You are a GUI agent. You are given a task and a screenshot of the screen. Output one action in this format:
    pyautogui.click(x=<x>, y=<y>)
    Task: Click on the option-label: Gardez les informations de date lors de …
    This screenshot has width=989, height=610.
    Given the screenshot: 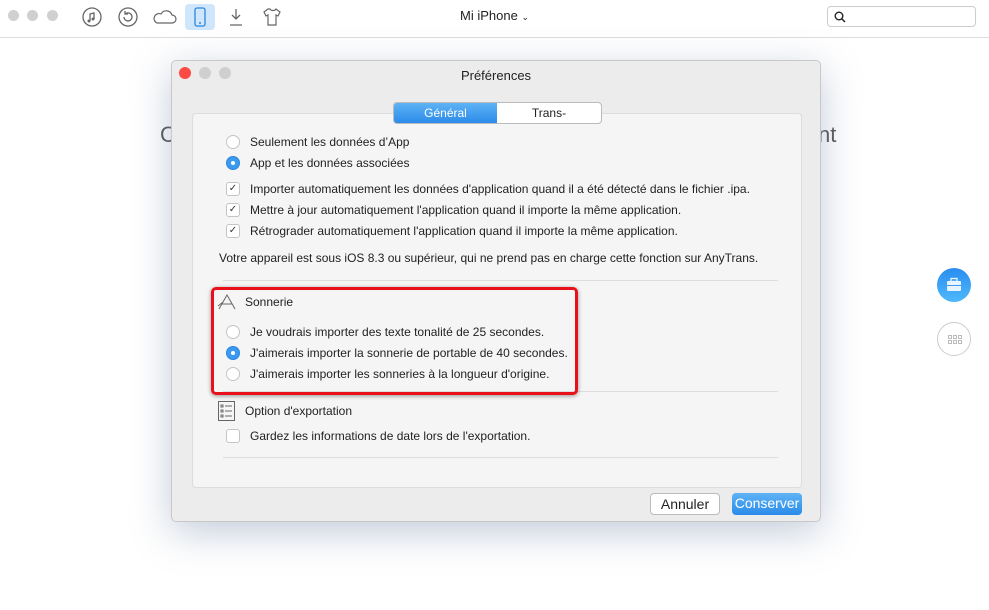 What is the action you would take?
    pyautogui.click(x=390, y=436)
    